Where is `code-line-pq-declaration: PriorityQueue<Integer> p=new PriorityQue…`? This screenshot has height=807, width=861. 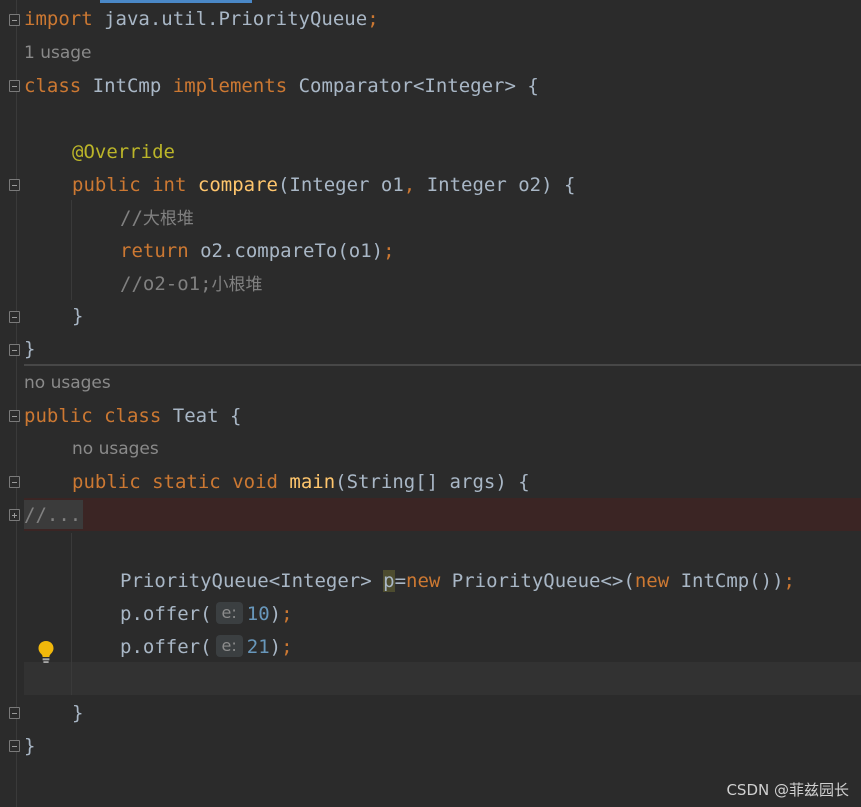
code-line-pq-declaration: PriorityQueue<Integer> p=new PriorityQue… is located at coordinates (457, 581).